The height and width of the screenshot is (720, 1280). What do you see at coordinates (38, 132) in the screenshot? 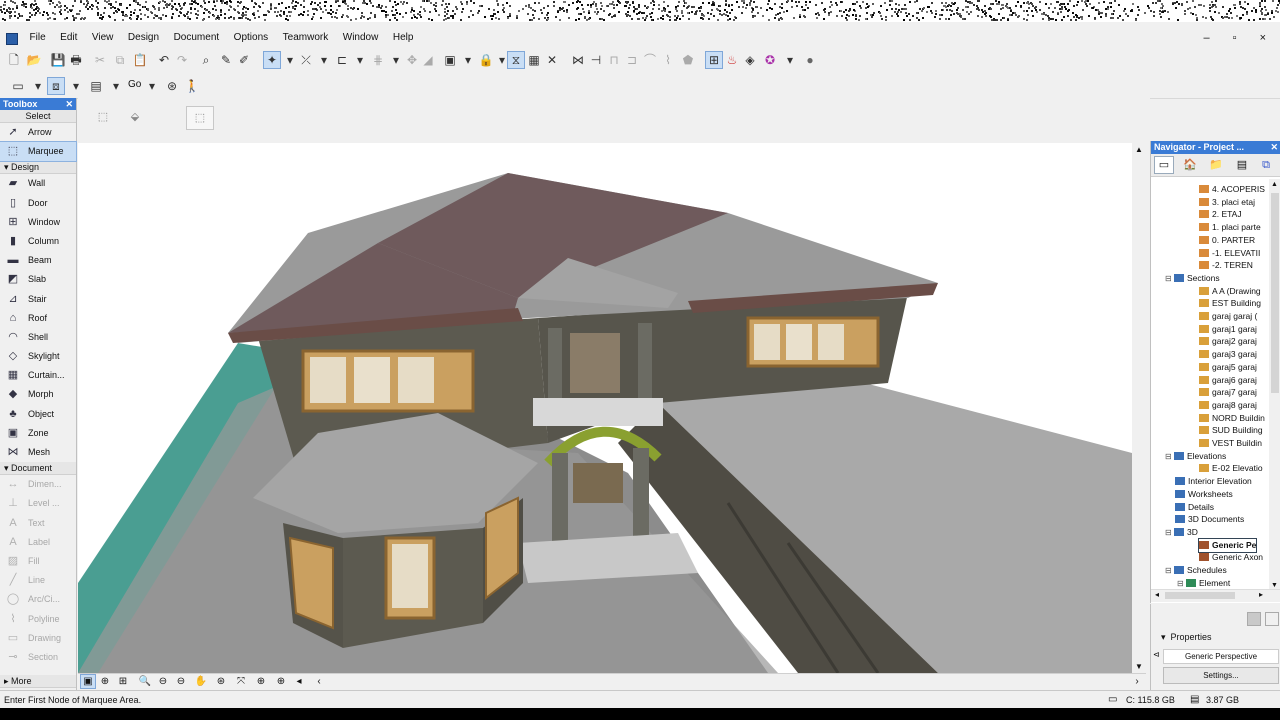
I see `tool-arrow: ➚ Arrow` at bounding box center [38, 132].